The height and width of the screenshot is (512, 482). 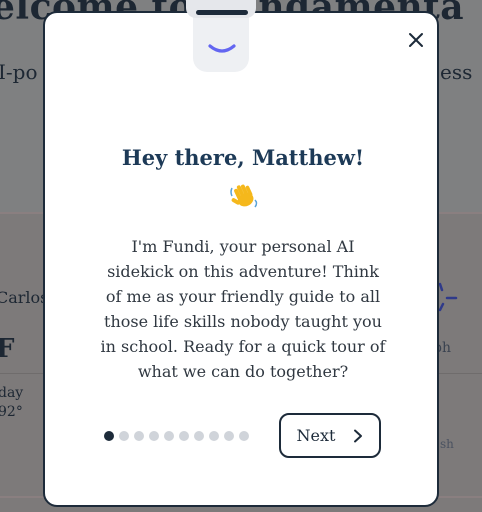 What do you see at coordinates (11, 412) in the screenshot?
I see `forecast-high: 92°` at bounding box center [11, 412].